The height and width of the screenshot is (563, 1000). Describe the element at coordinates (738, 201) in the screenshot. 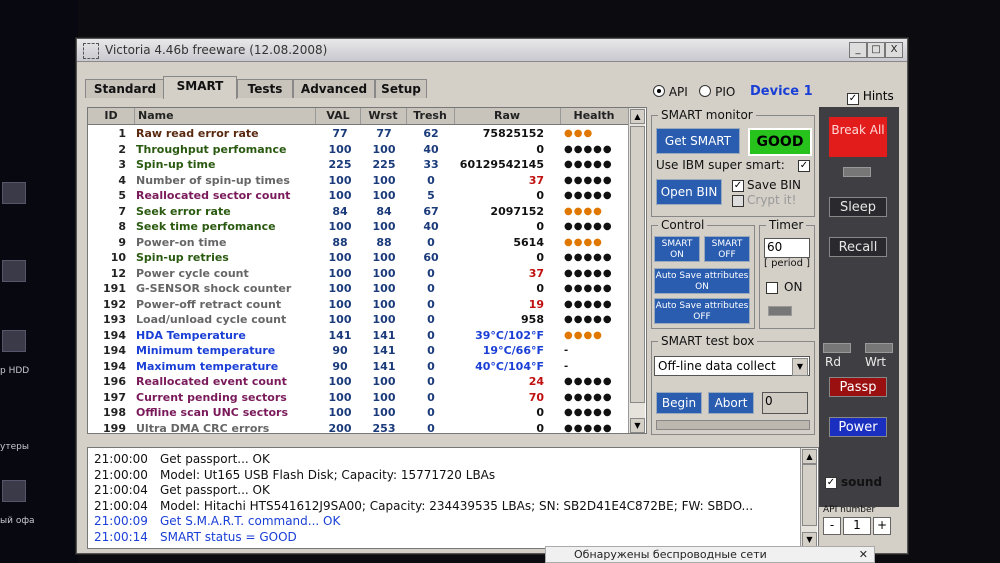

I see `crypt-checkbox` at that location.